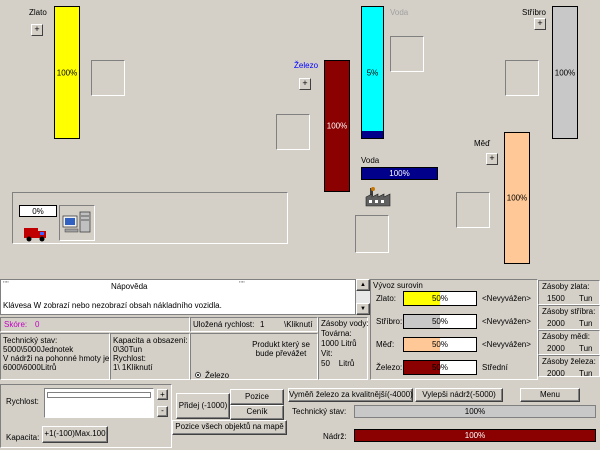  I want to click on gold-slot, so click(108, 78).